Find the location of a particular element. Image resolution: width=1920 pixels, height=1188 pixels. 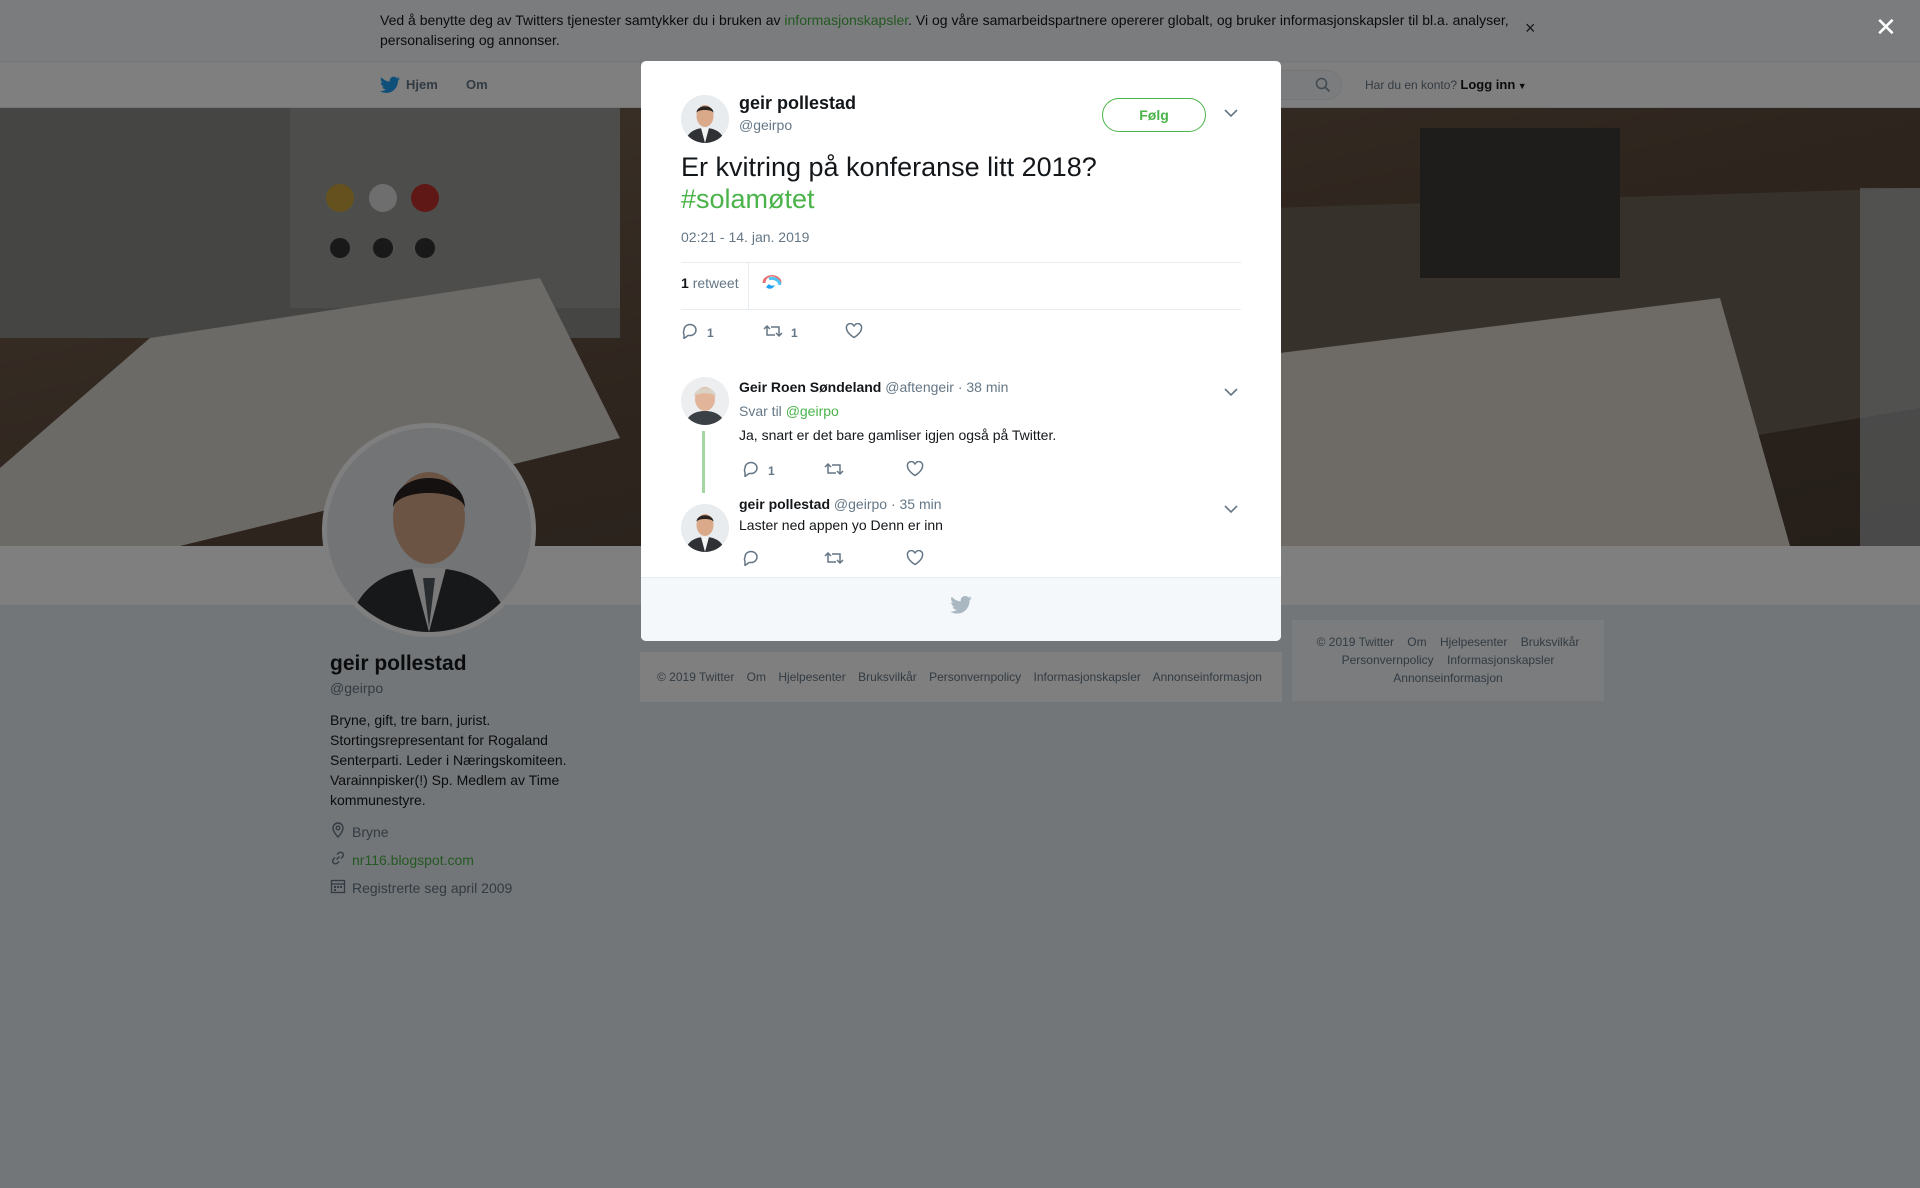

reply-reply-count: 1 is located at coordinates (771, 470).